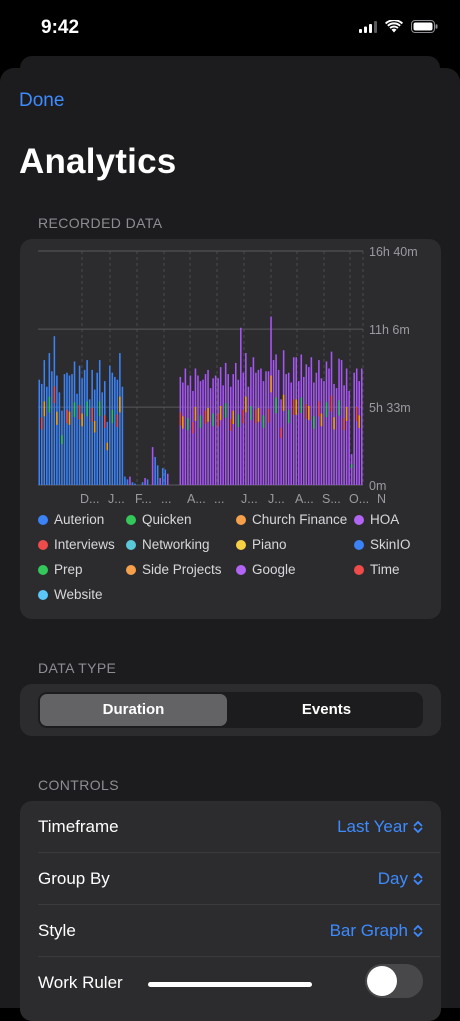  I want to click on legend-item: Website, so click(70, 594).